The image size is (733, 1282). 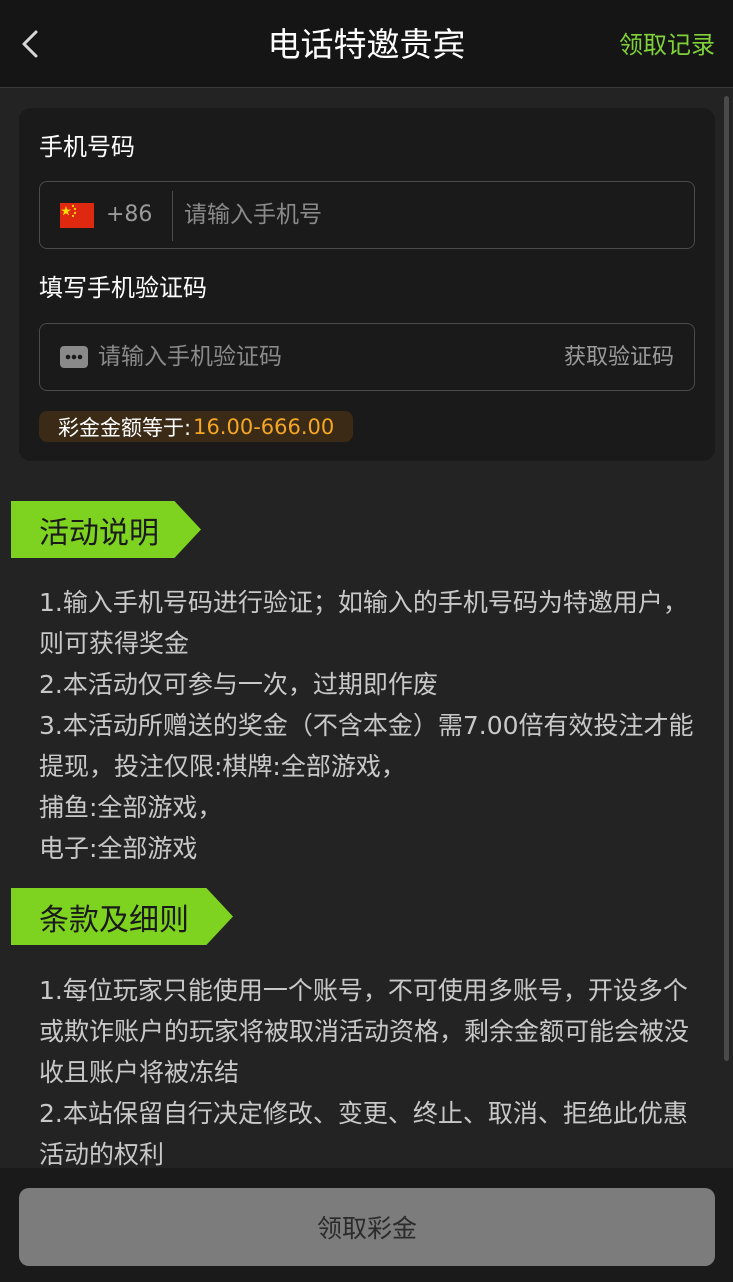 I want to click on phone-field: +86, so click(x=367, y=215).